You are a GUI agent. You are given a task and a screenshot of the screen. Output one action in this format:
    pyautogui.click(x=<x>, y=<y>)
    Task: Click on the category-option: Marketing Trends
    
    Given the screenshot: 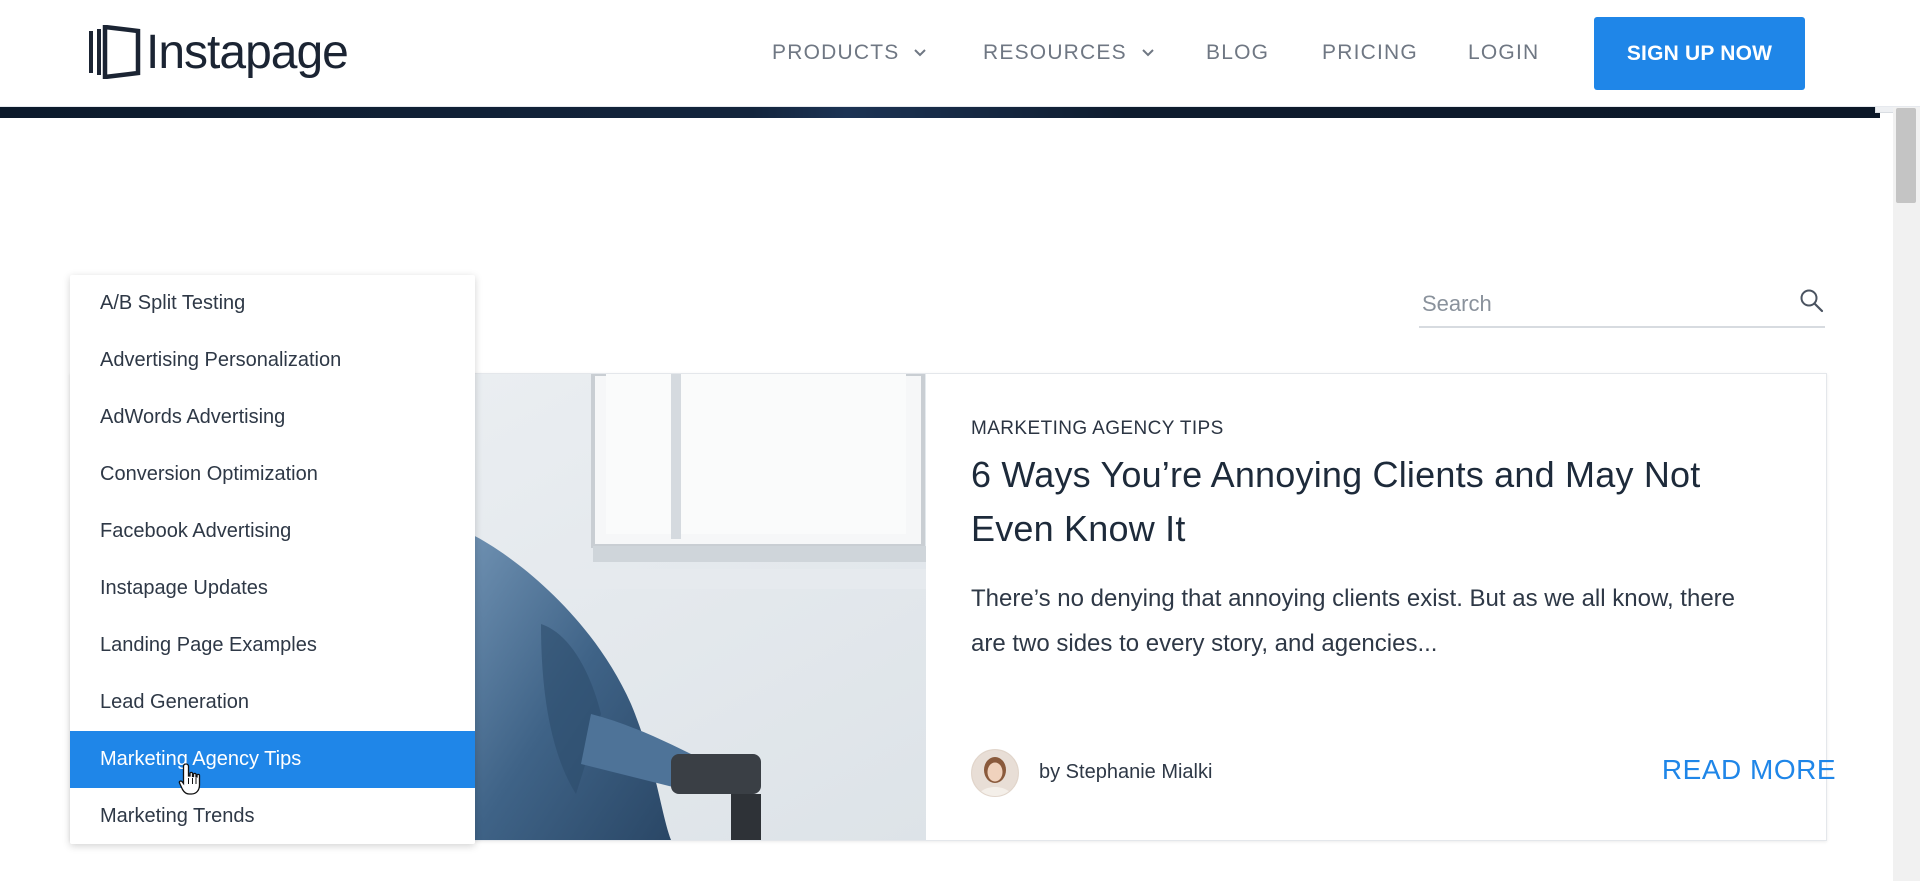 What is the action you would take?
    pyautogui.click(x=272, y=816)
    